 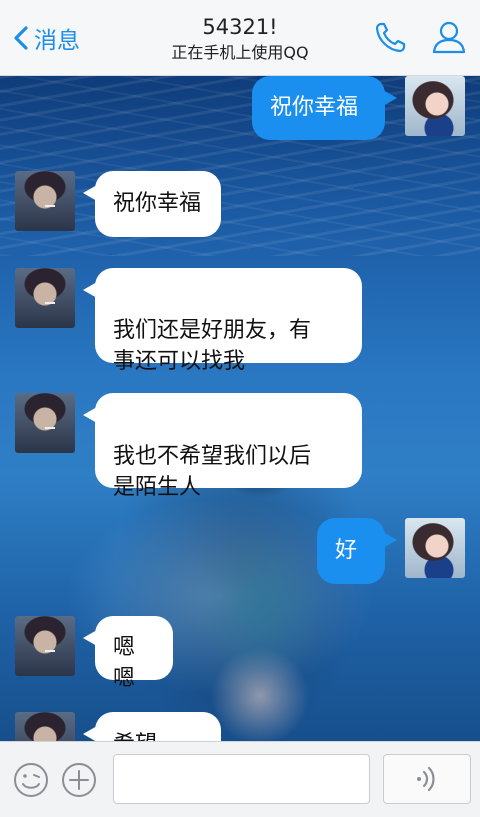 I want to click on emoji-icon, so click(x=31, y=780).